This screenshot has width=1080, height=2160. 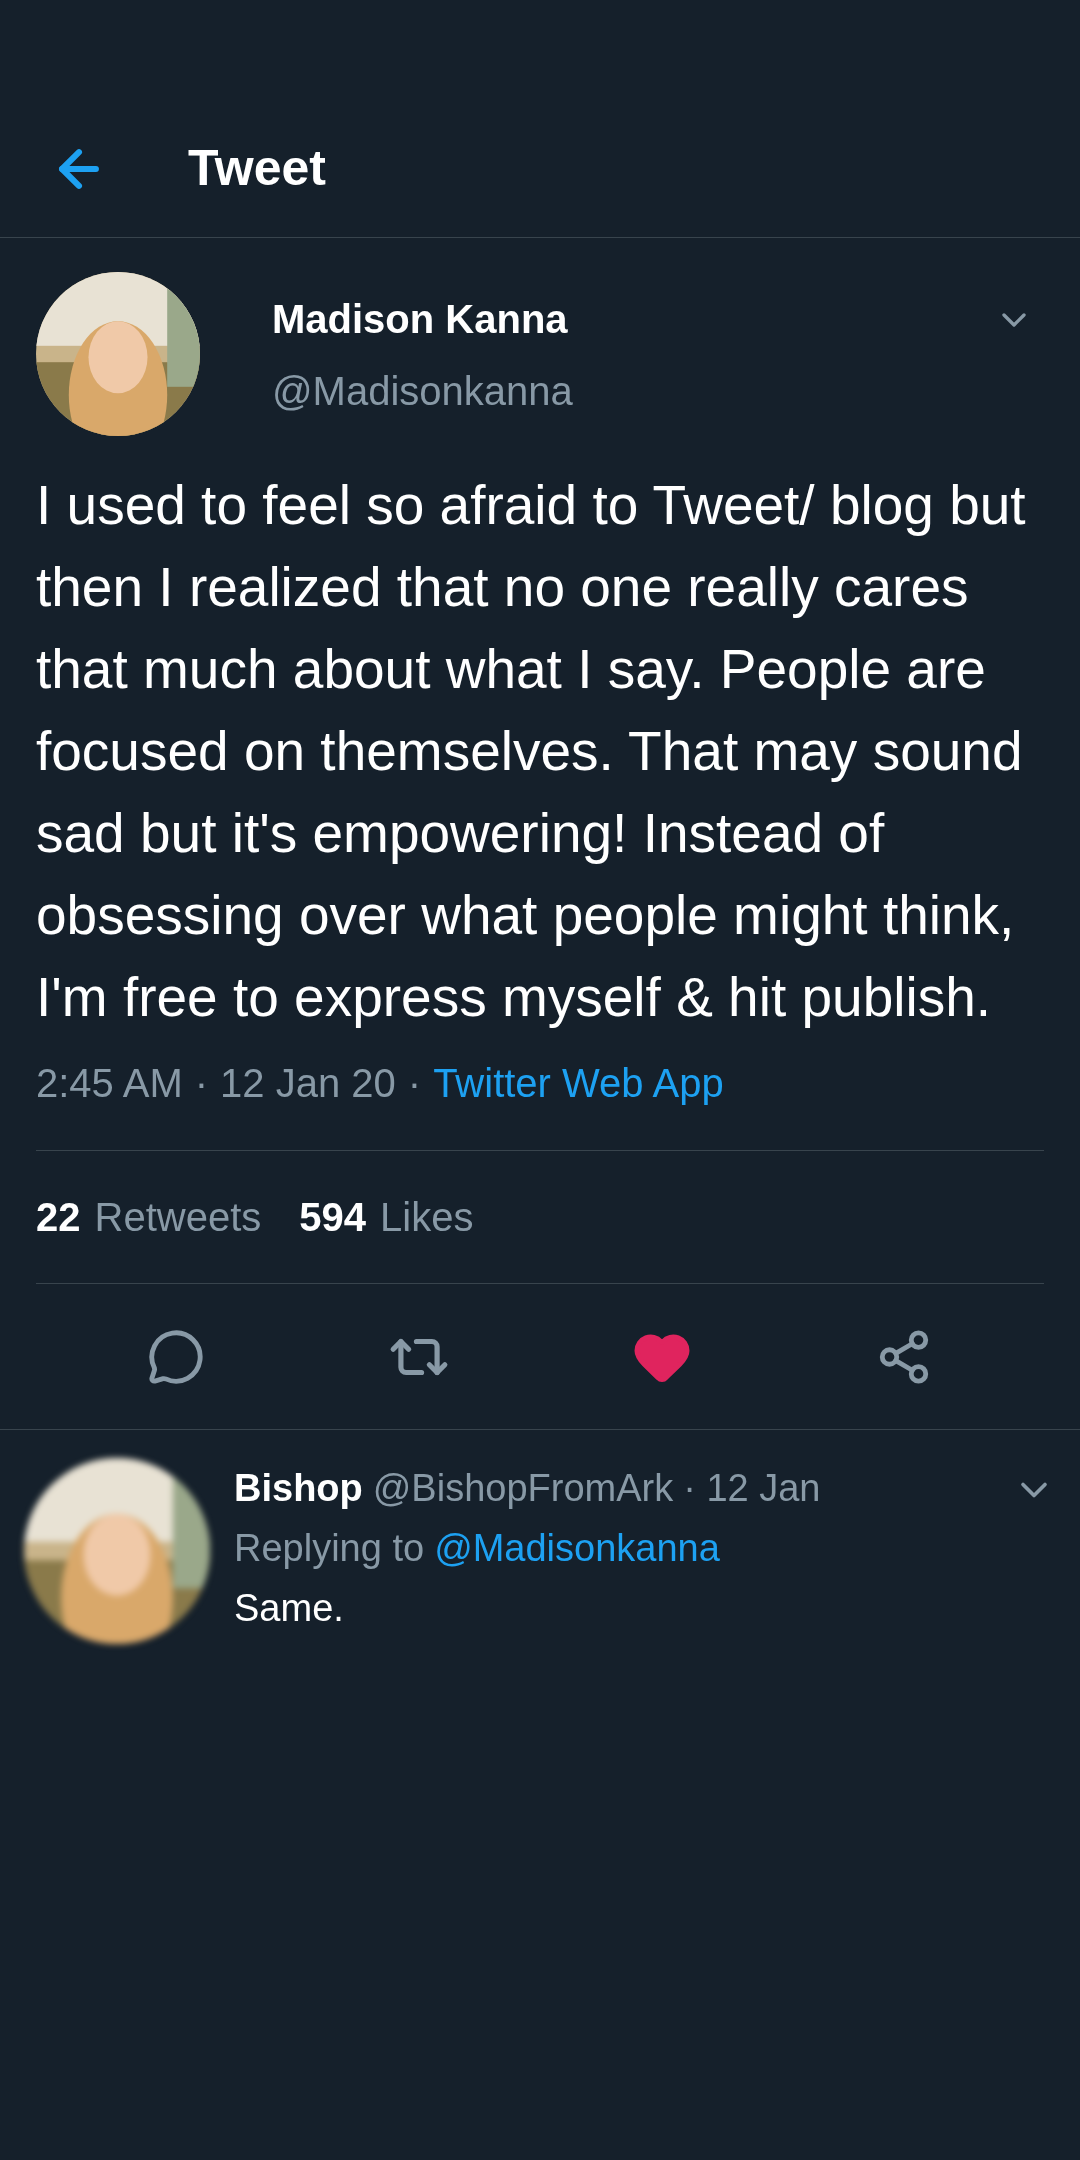 What do you see at coordinates (523, 1488) in the screenshot?
I see `reply-author-handle: @BishopFromArk` at bounding box center [523, 1488].